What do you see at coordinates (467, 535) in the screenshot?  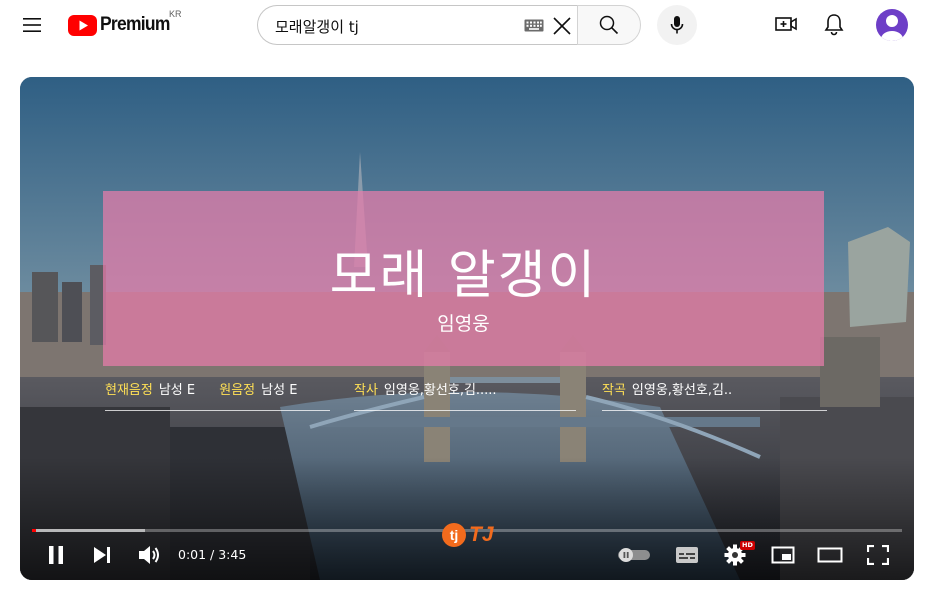 I see `tj-media-logo: tj TJ` at bounding box center [467, 535].